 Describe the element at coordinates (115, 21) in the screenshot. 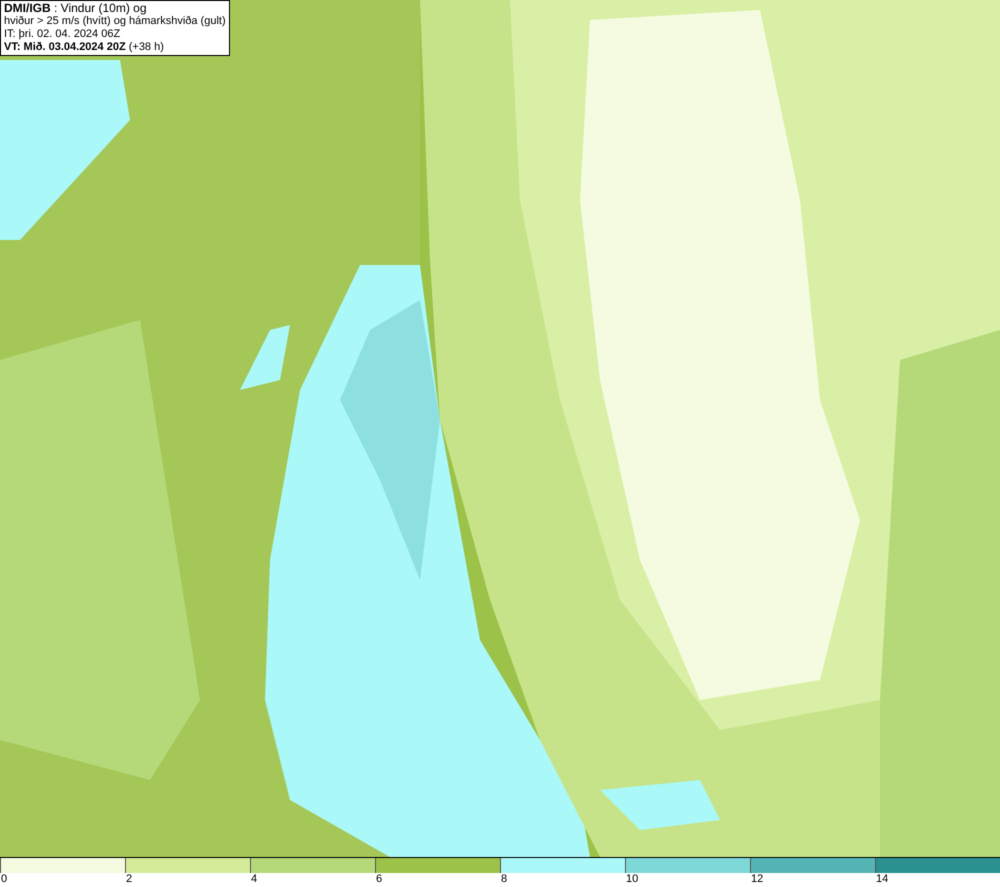

I see `info-text: hviður > 25 m/s (hvítt) og hámarkshviða (gult)` at that location.